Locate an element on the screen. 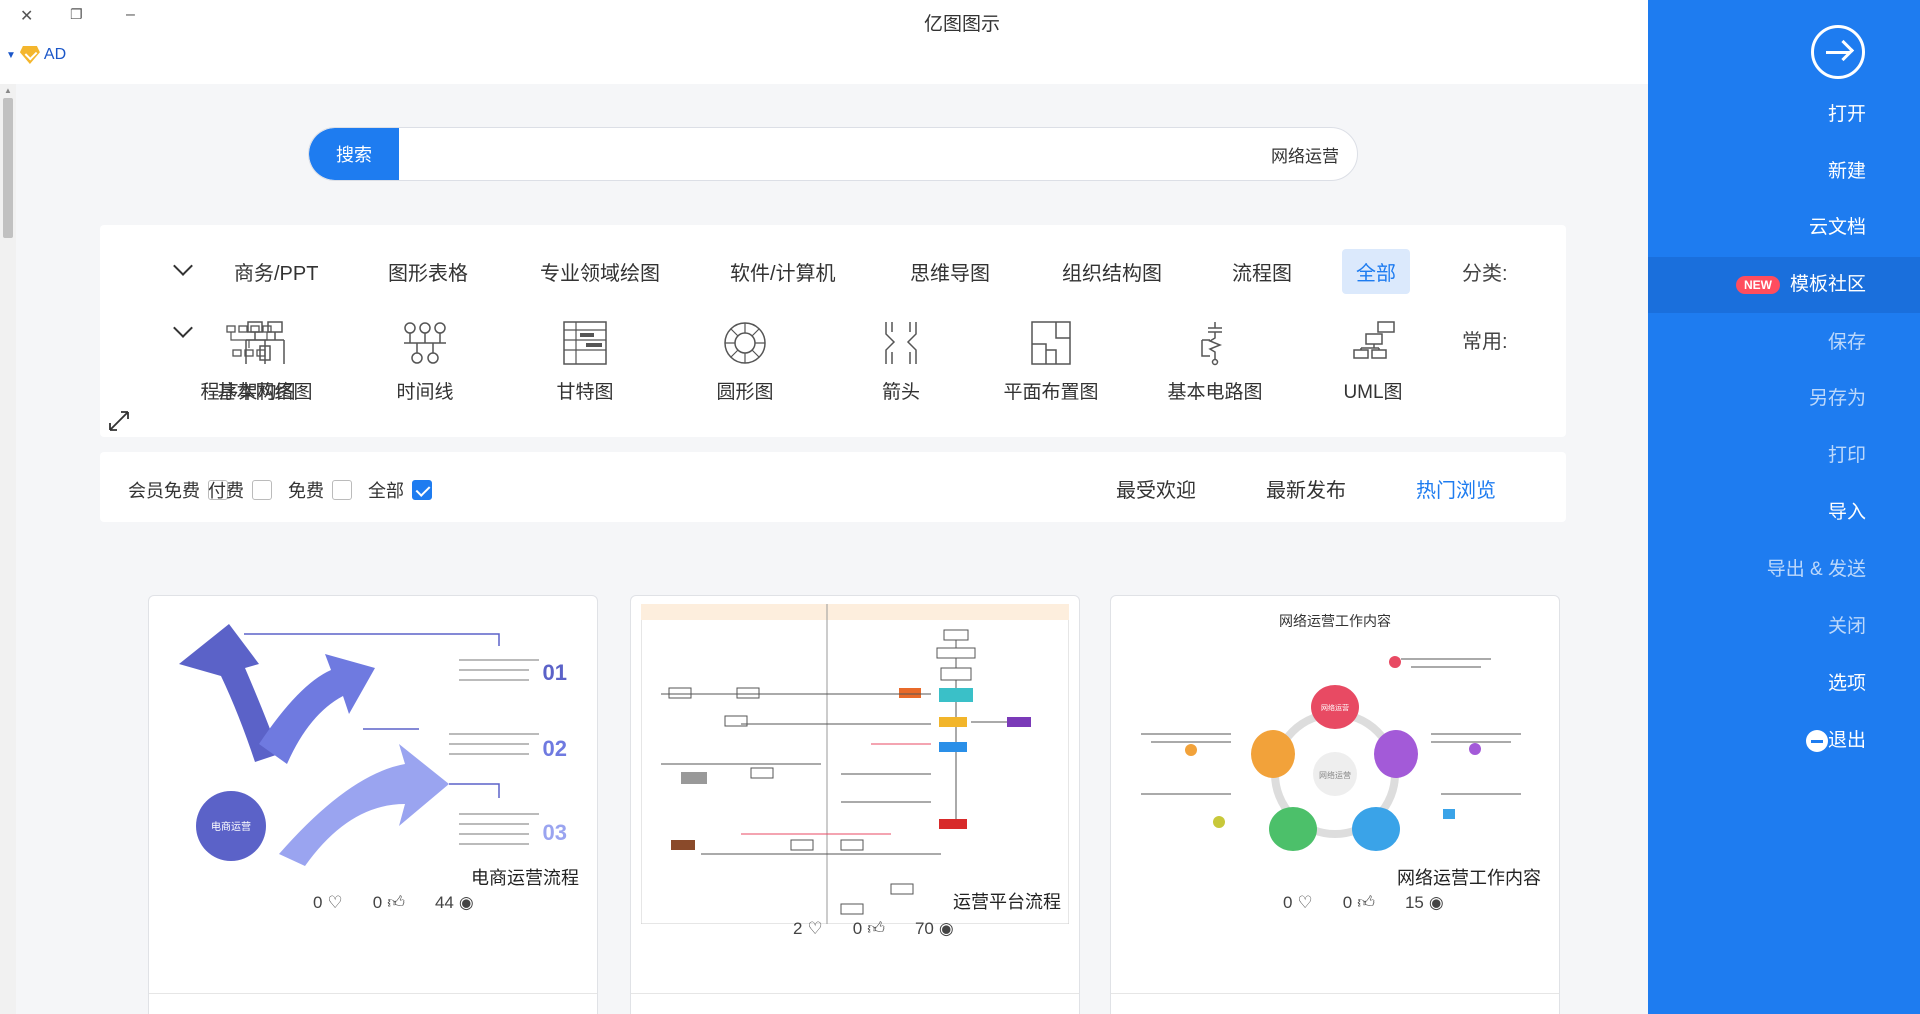 This screenshot has height=1014, width=1920. circuit-icon is located at coordinates (1212, 344).